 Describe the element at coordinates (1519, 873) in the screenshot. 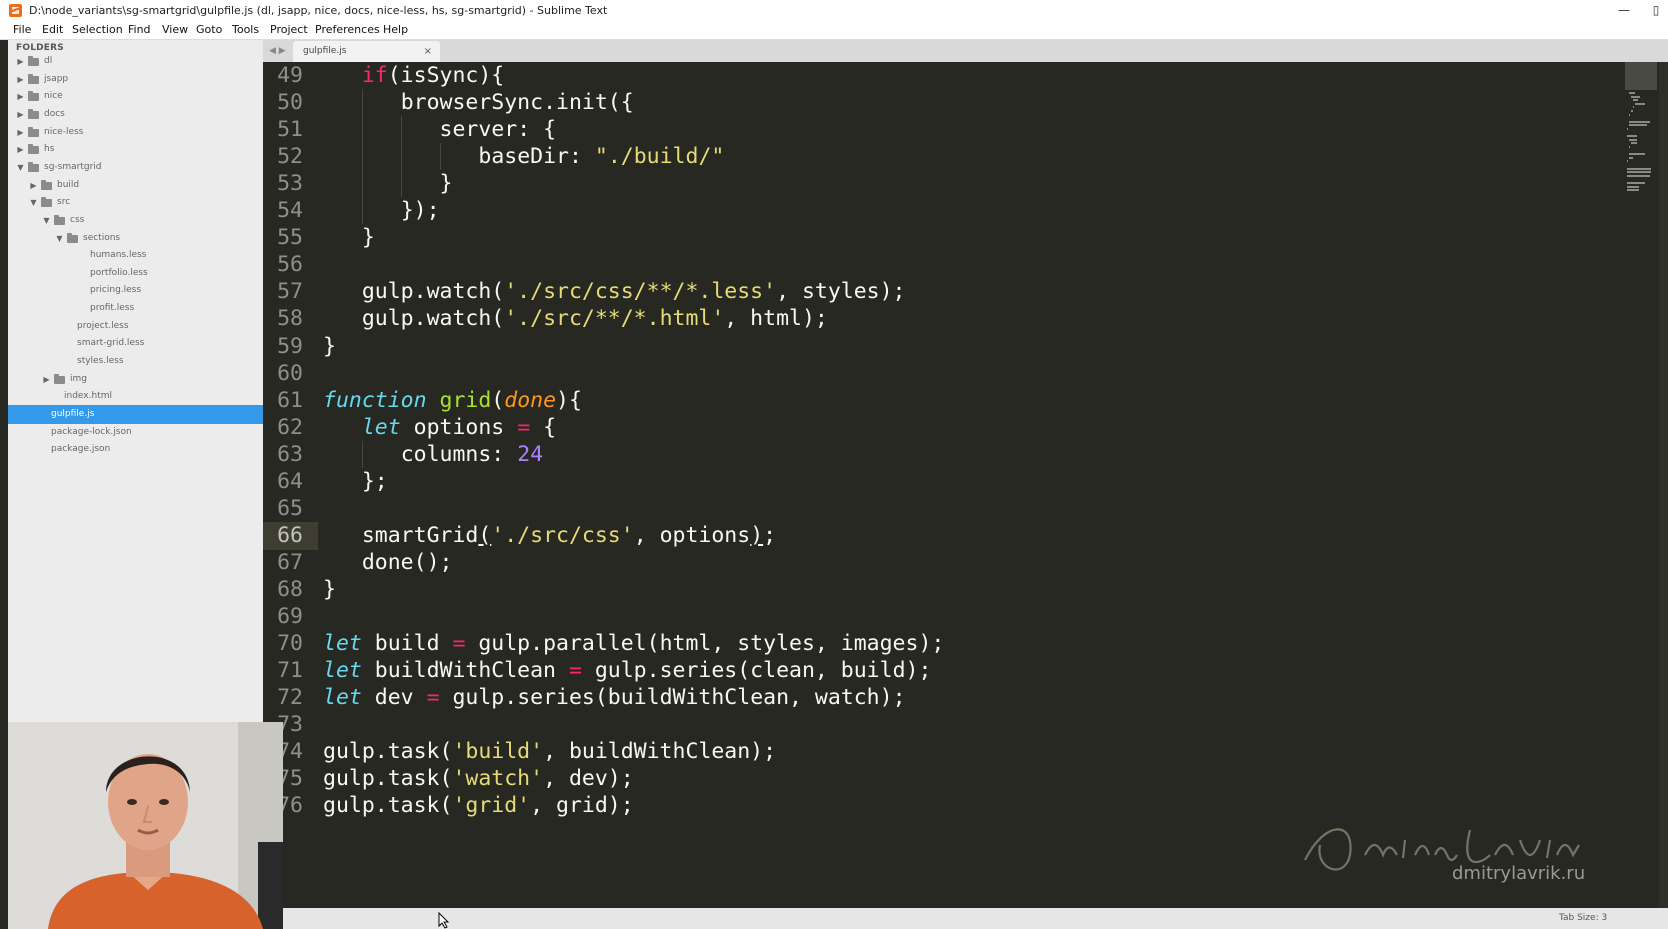

I see `watermark-url: dmitrylavrik.ru` at that location.